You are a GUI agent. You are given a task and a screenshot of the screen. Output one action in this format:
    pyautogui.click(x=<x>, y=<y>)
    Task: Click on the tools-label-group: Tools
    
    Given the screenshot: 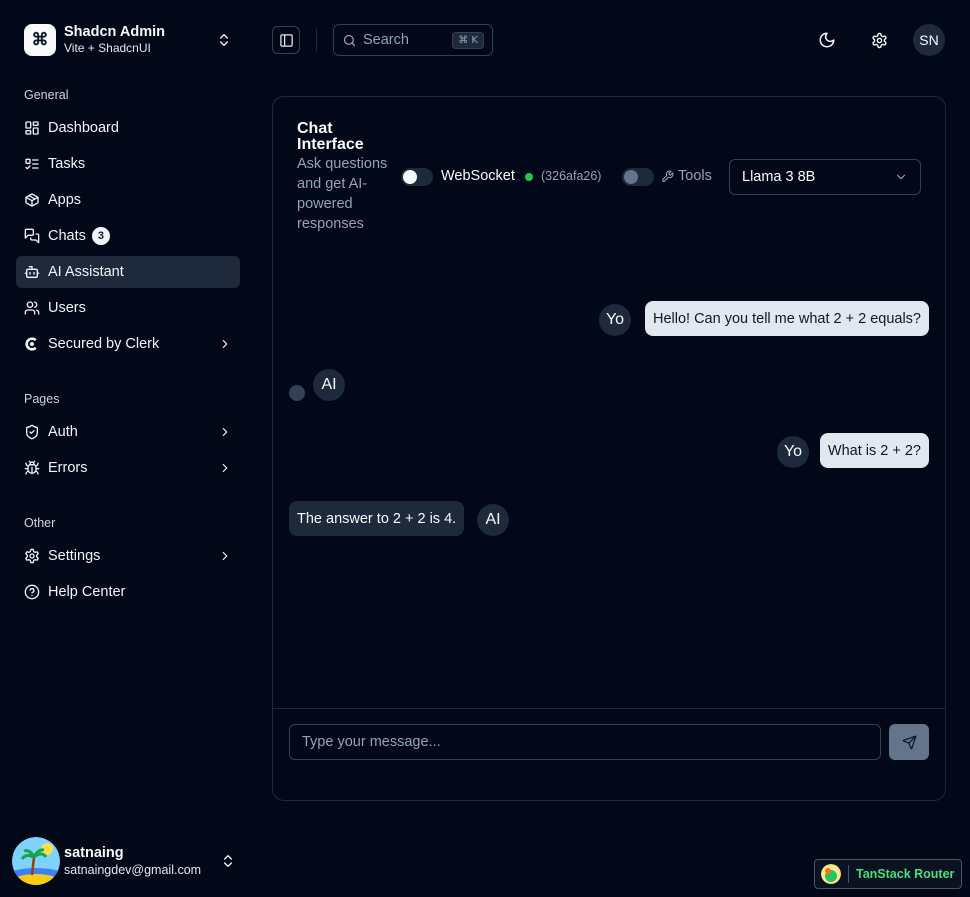 What is the action you would take?
    pyautogui.click(x=686, y=176)
    